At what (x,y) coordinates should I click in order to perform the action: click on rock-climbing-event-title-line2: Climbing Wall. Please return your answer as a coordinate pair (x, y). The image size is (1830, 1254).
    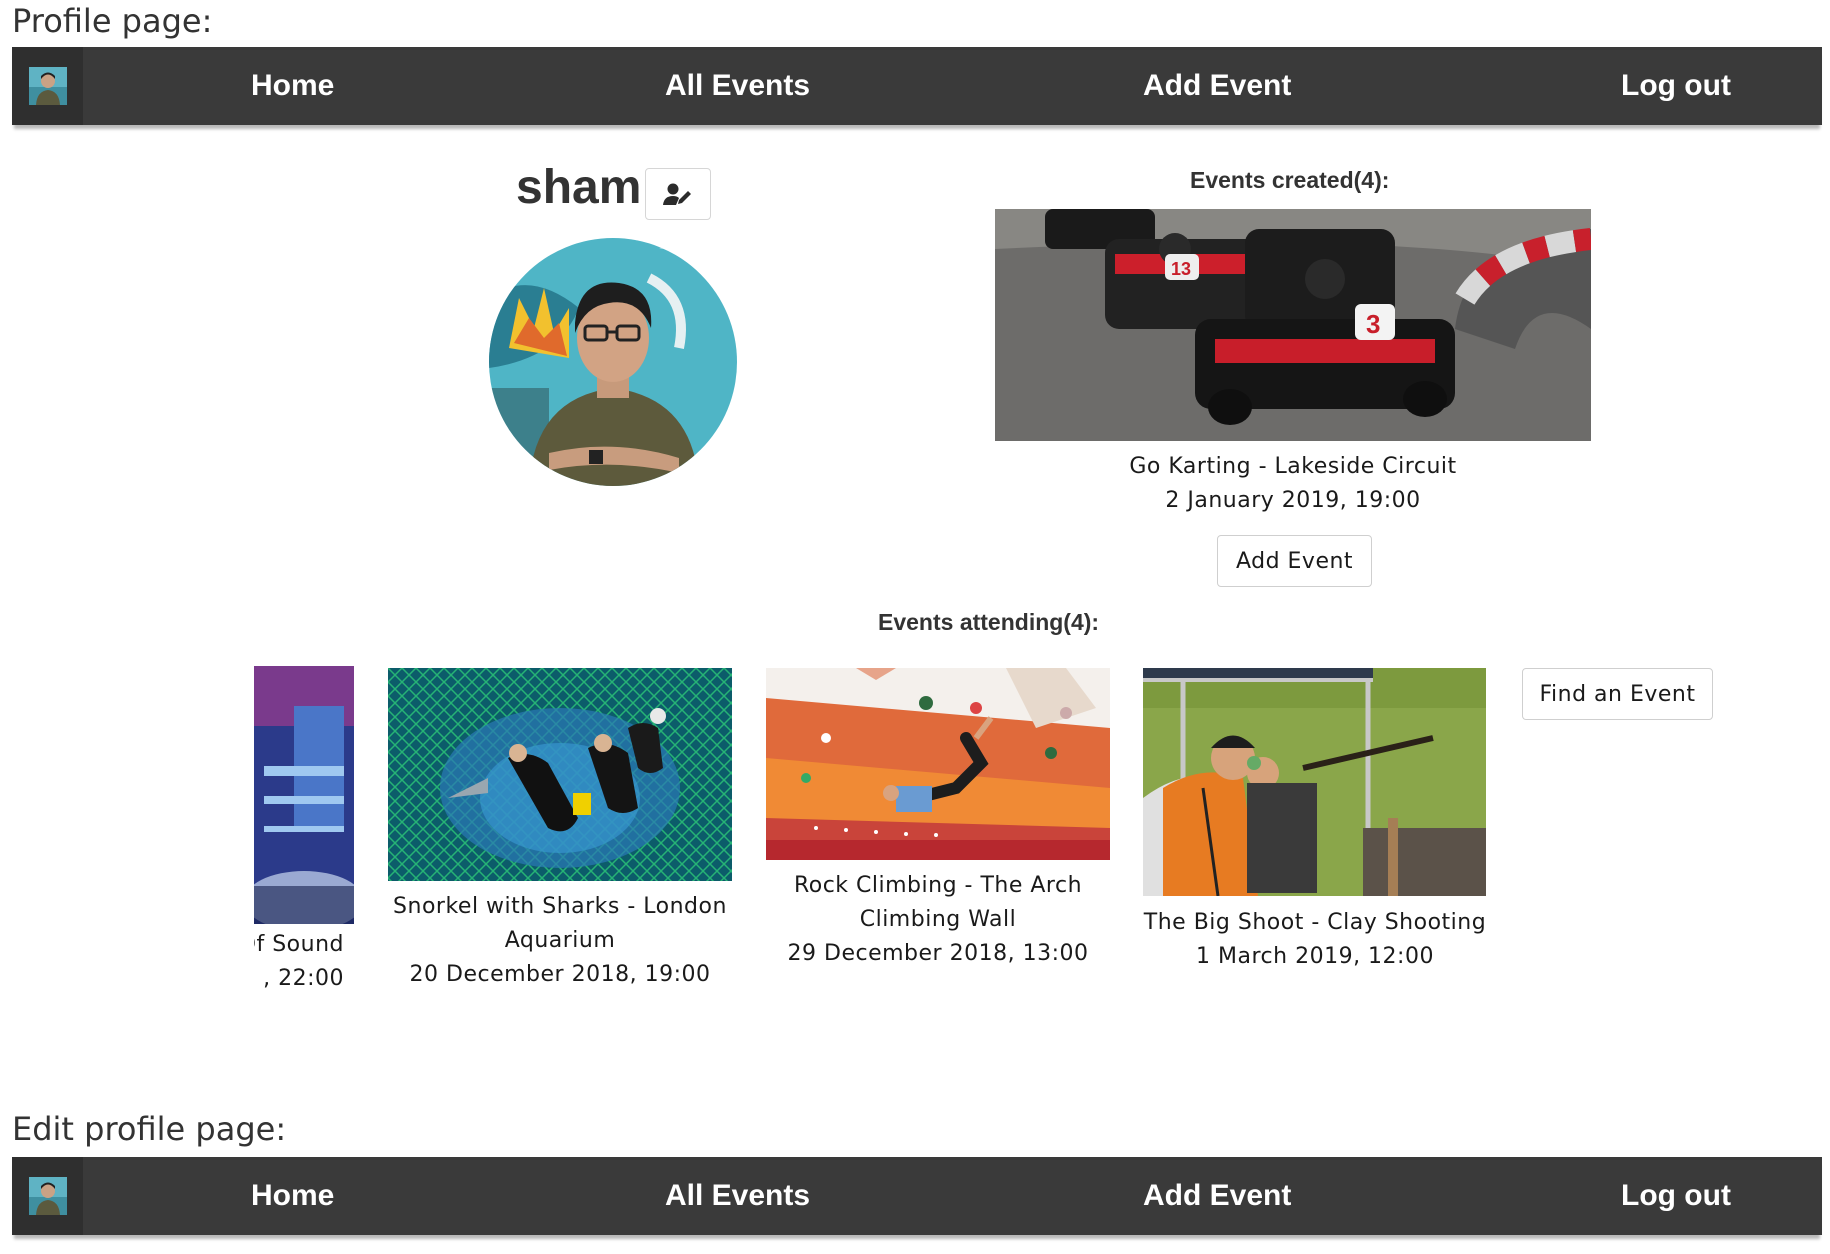
    Looking at the image, I should click on (938, 920).